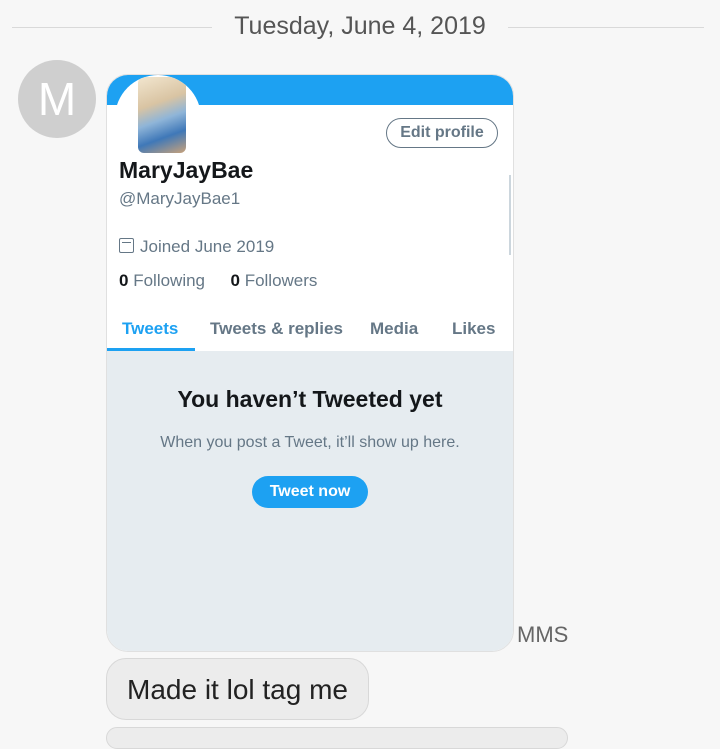 Image resolution: width=720 pixels, height=749 pixels. I want to click on profile-photo-image, so click(162, 115).